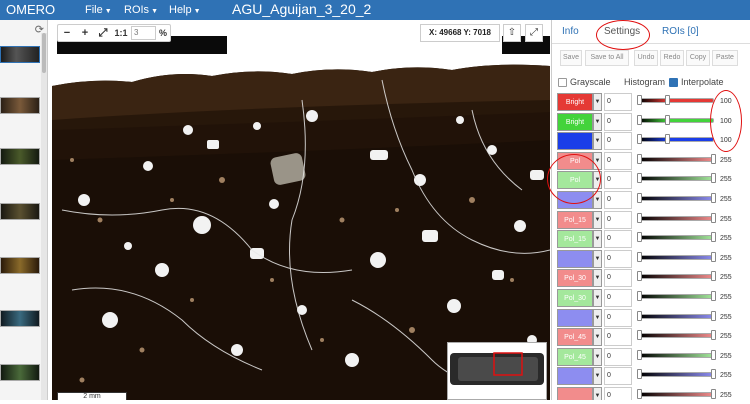  What do you see at coordinates (696, 82) in the screenshot?
I see `interpolate-option: Interpolate` at bounding box center [696, 82].